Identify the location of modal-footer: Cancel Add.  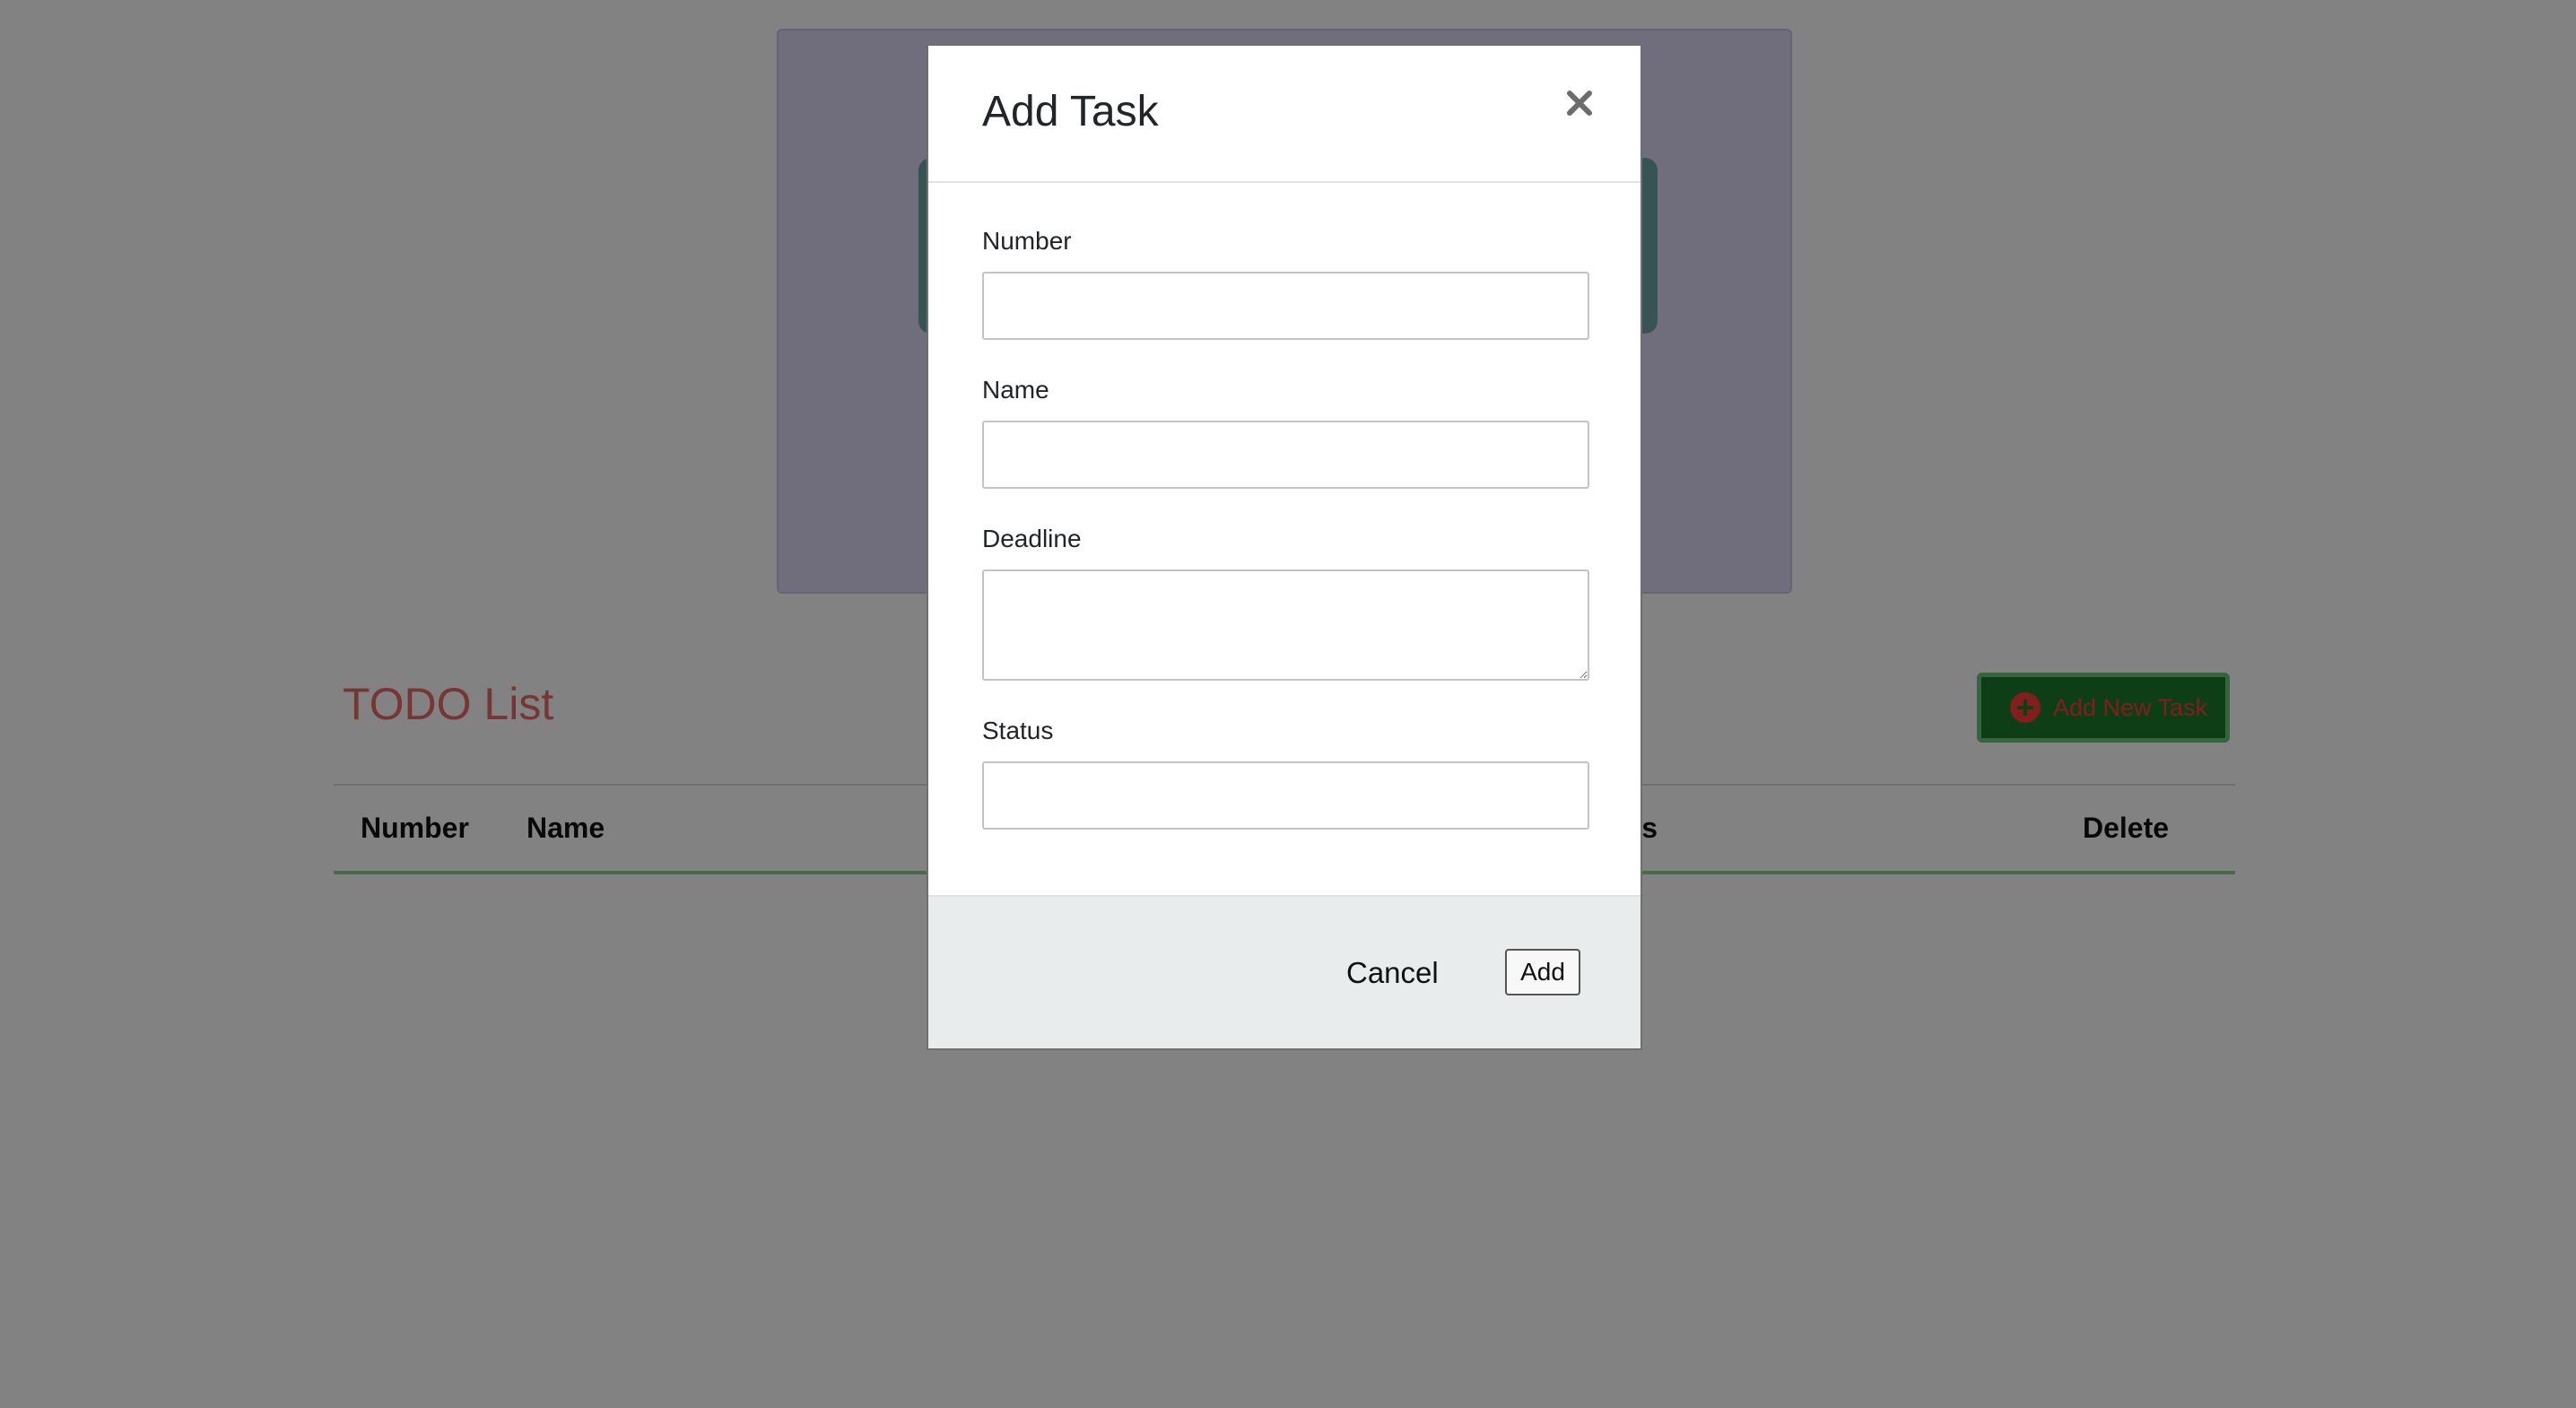
(1284, 971).